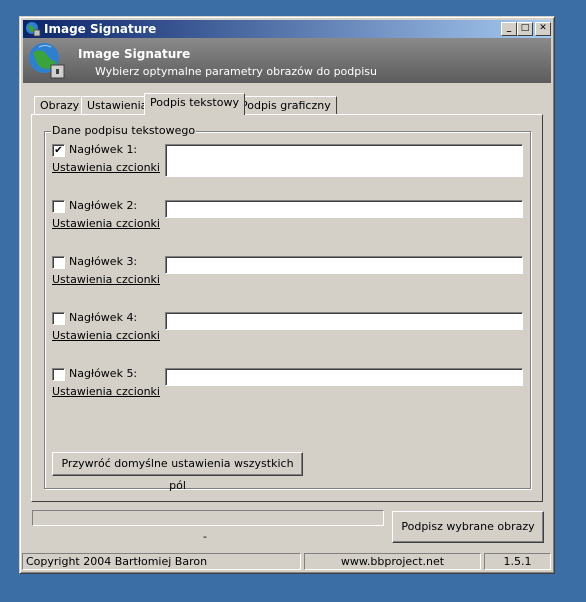 The height and width of the screenshot is (602, 586). Describe the element at coordinates (517, 561) in the screenshot. I see `status-version: 1.5.1` at that location.